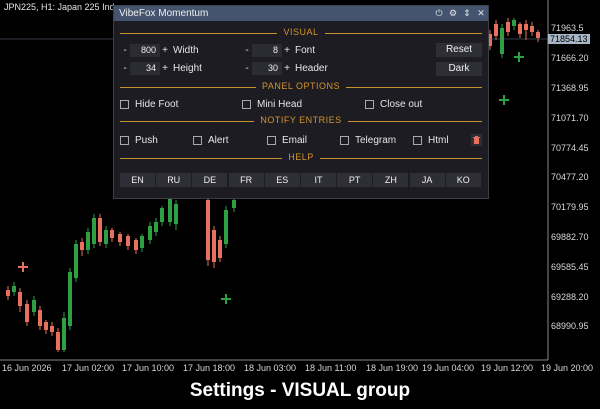  Describe the element at coordinates (280, 104) in the screenshot. I see `mini-head-label: Mini Head` at that location.